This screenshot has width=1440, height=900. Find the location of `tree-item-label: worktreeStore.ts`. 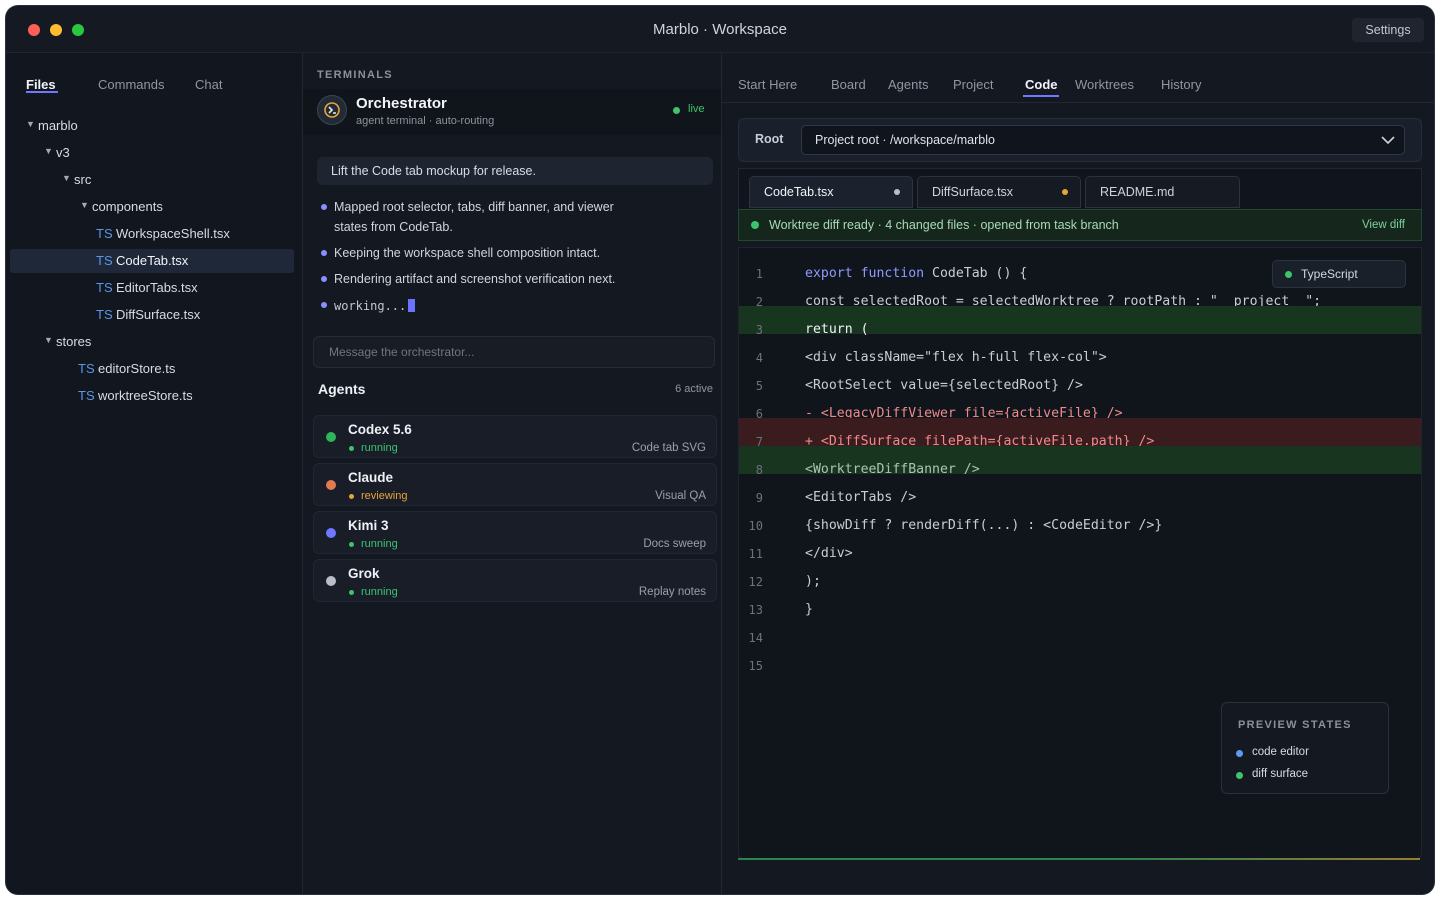

tree-item-label: worktreeStore.ts is located at coordinates (145, 395).